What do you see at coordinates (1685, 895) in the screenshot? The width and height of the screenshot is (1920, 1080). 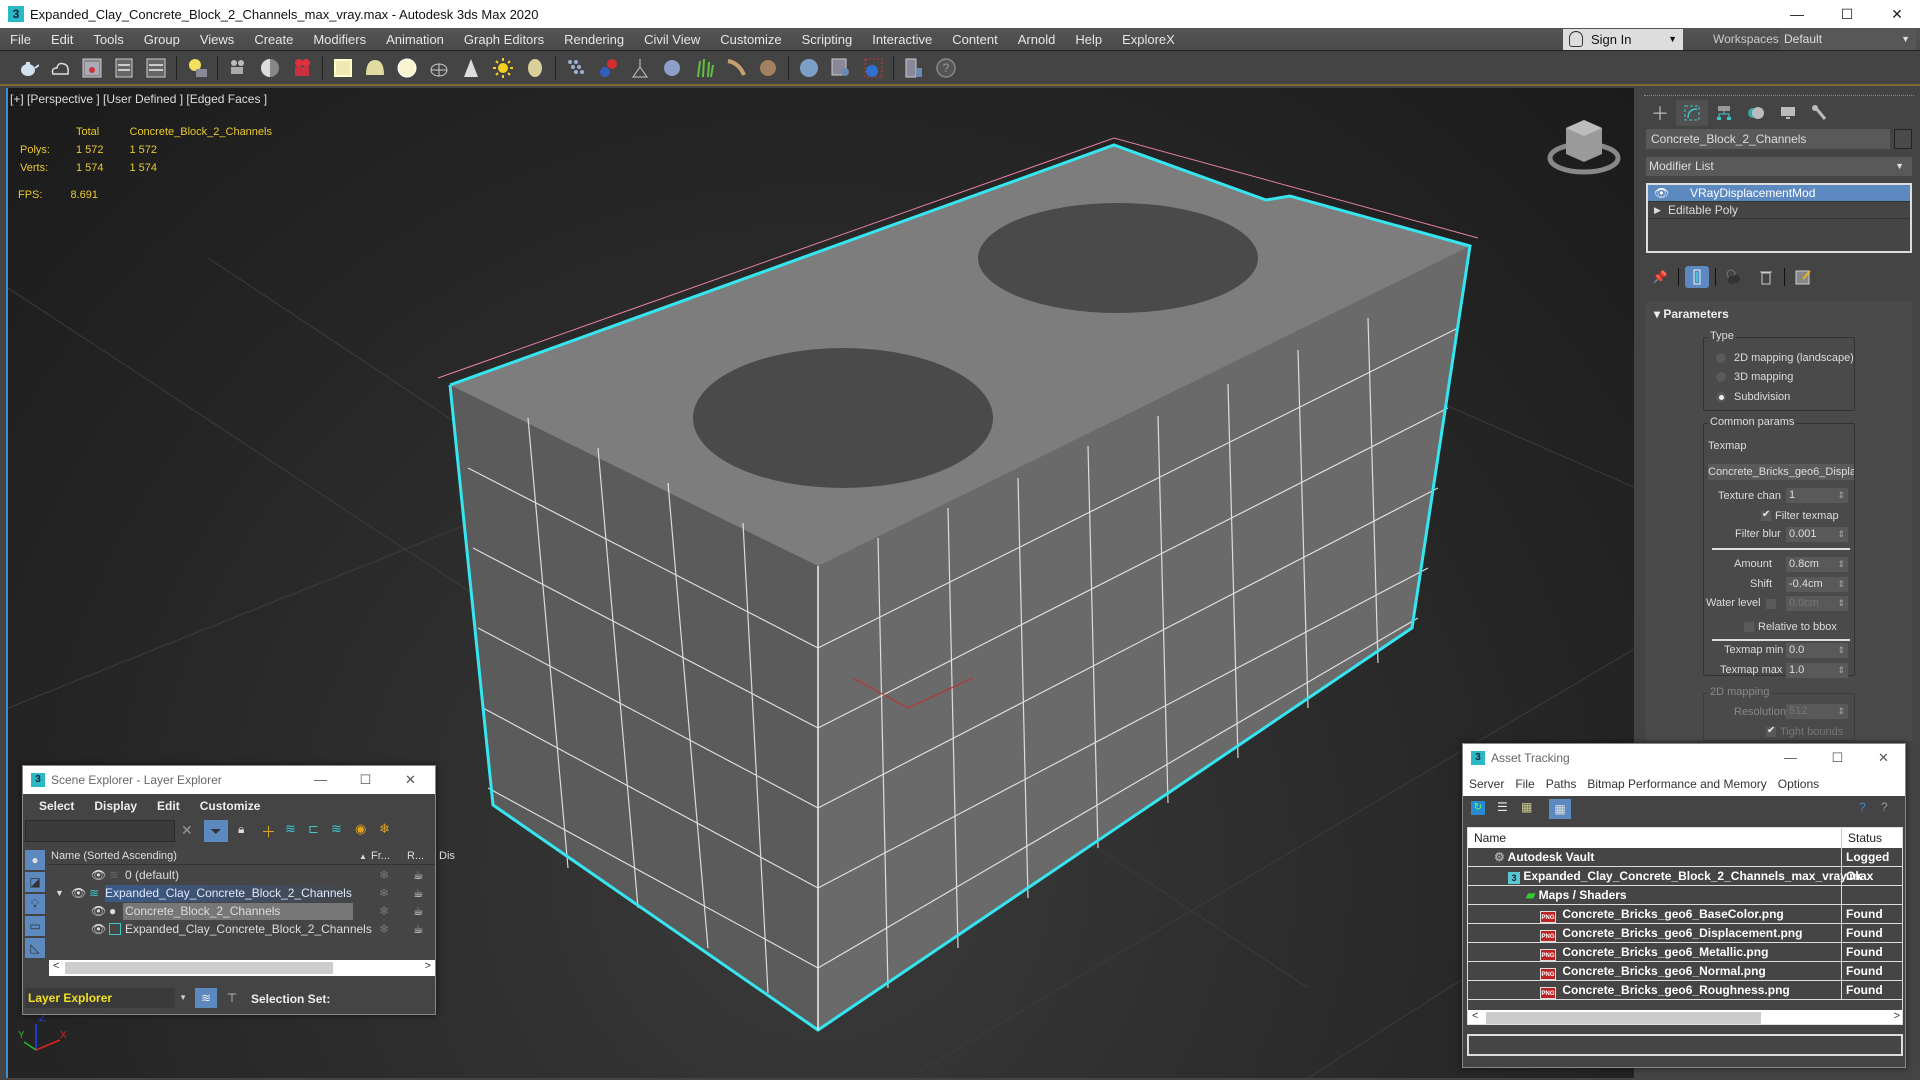 I see `asset-row: ▰ Maps / Shaders` at bounding box center [1685, 895].